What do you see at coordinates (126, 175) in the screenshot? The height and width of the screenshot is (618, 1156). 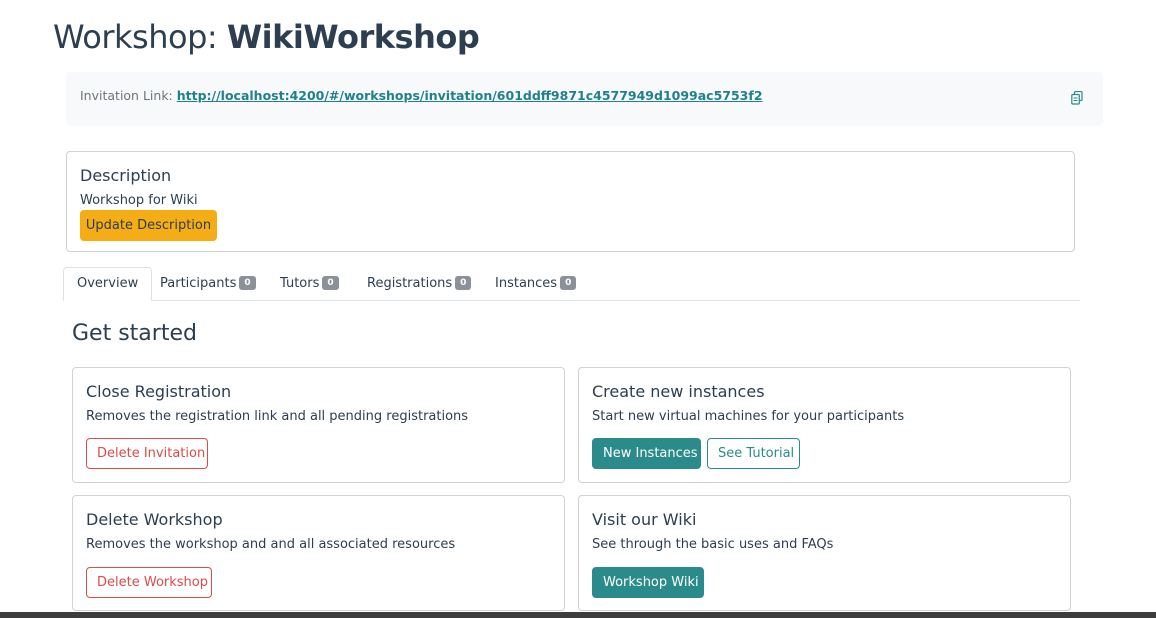 I see `description-title: Description` at bounding box center [126, 175].